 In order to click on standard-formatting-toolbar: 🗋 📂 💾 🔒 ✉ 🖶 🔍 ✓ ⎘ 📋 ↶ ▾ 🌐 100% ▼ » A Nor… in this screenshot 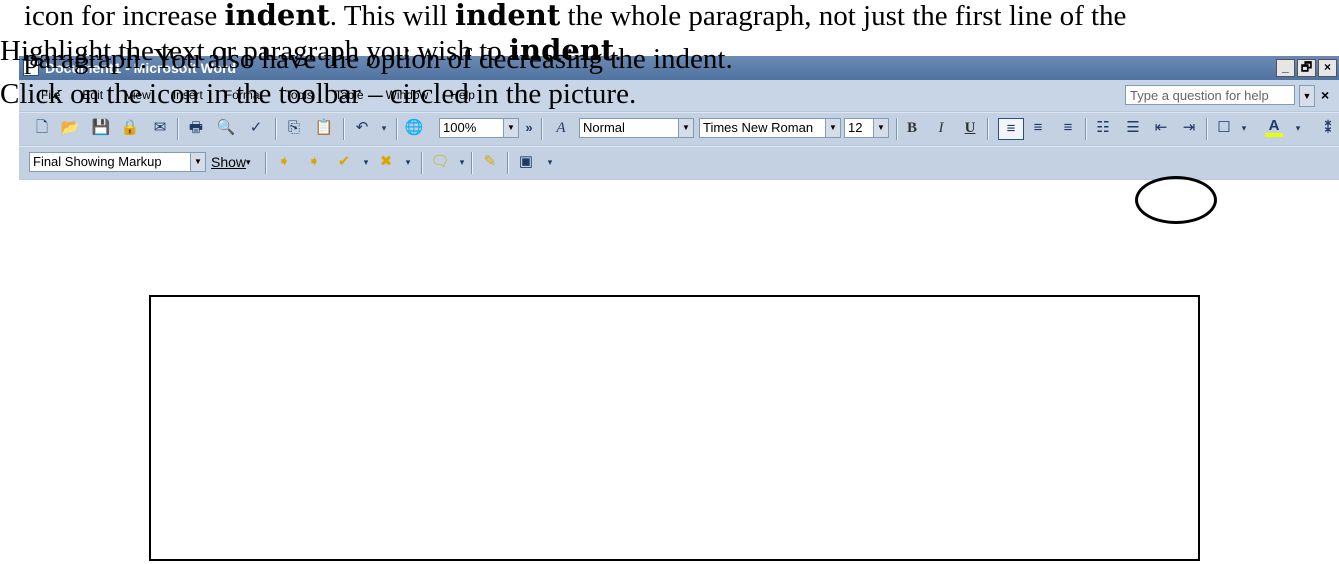, I will do `click(679, 128)`.